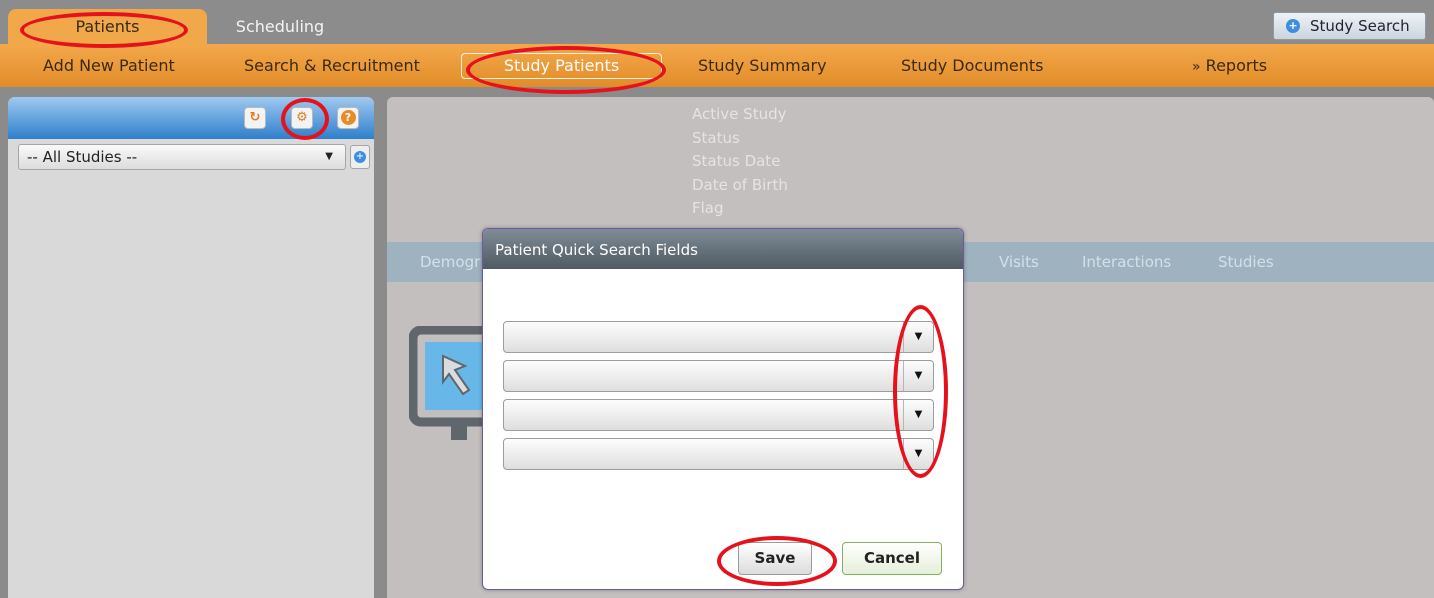  I want to click on tab-patients: Patients, so click(107, 26).